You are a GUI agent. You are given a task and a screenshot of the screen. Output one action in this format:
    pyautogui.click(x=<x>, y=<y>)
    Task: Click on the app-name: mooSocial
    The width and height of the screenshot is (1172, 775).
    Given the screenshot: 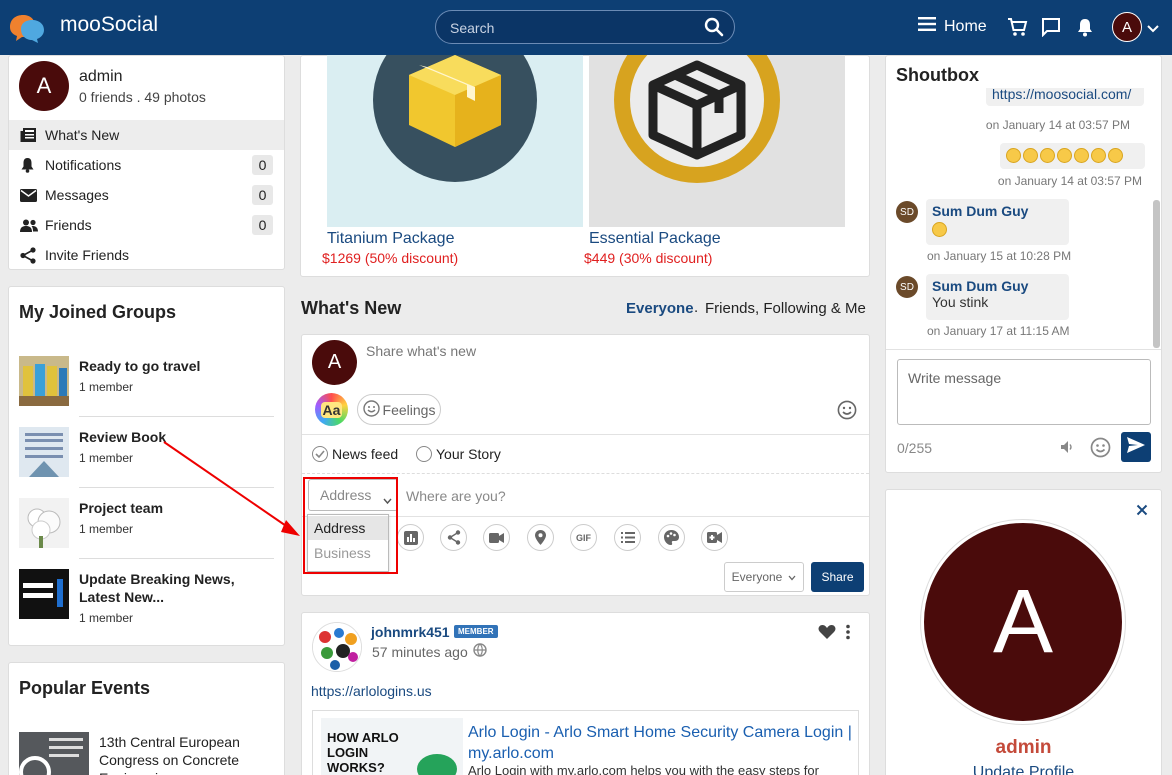 What is the action you would take?
    pyautogui.click(x=109, y=25)
    